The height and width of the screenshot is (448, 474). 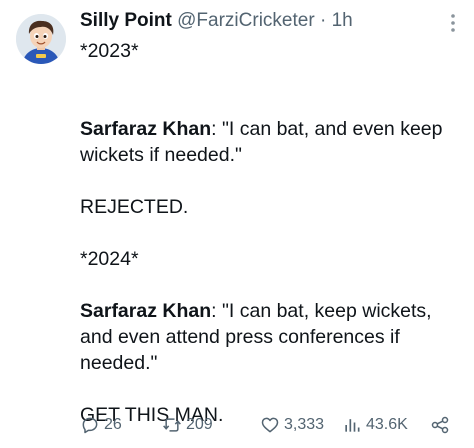 I want to click on views-icon, so click(x=352, y=425).